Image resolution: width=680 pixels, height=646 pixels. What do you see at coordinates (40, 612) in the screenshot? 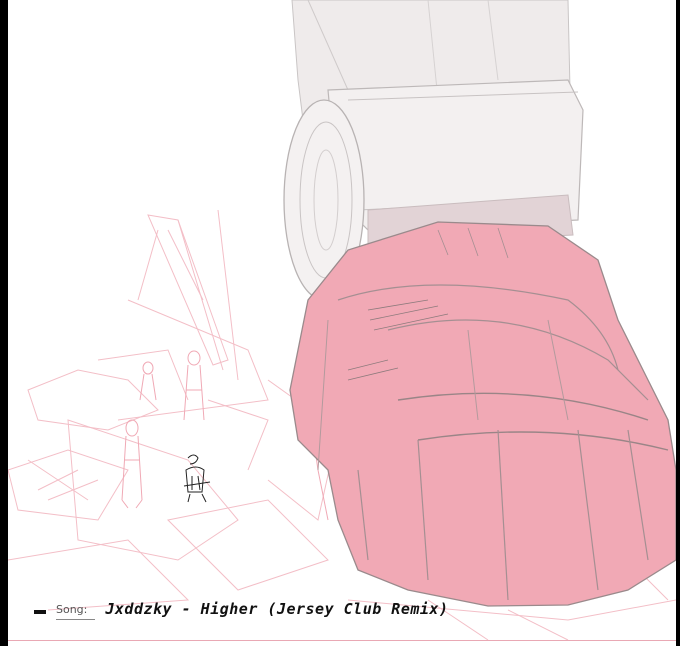
I see `dash-icon` at bounding box center [40, 612].